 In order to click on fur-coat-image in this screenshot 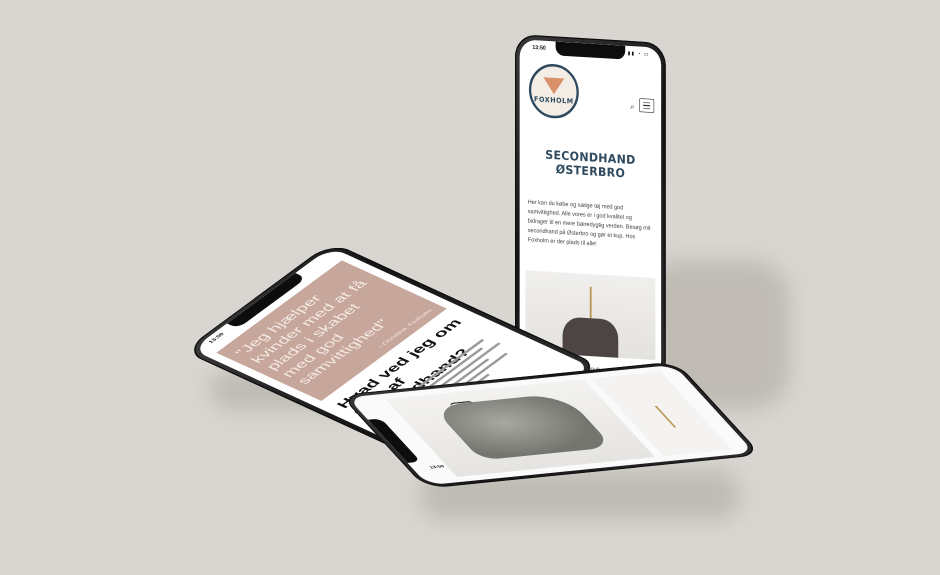, I will do `click(522, 427)`.